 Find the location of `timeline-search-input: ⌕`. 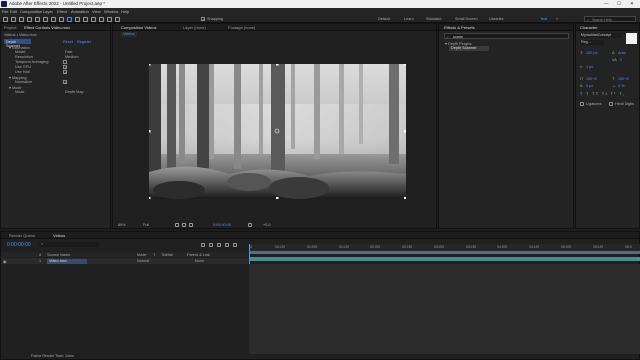

timeline-search-input: ⌕ is located at coordinates (69, 244).